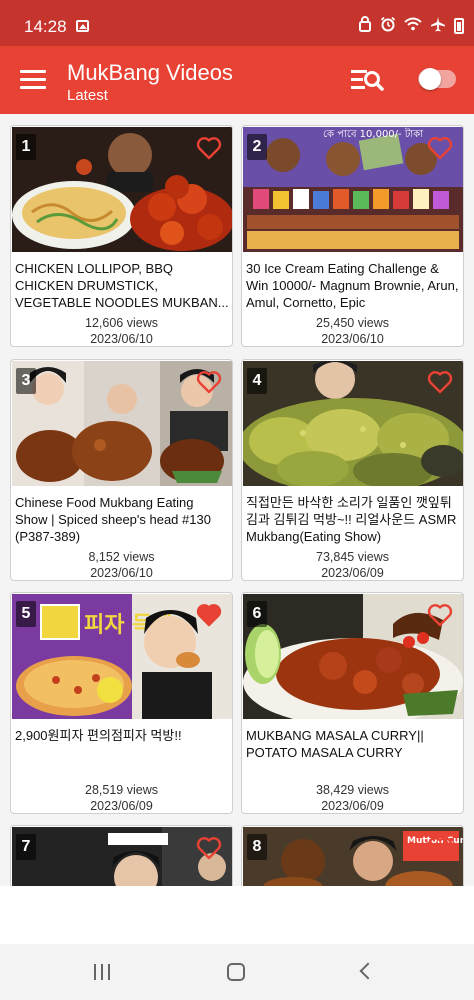 Image resolution: width=474 pixels, height=1000 pixels. What do you see at coordinates (121, 557) in the screenshot?
I see `video-views: 8,152 views` at bounding box center [121, 557].